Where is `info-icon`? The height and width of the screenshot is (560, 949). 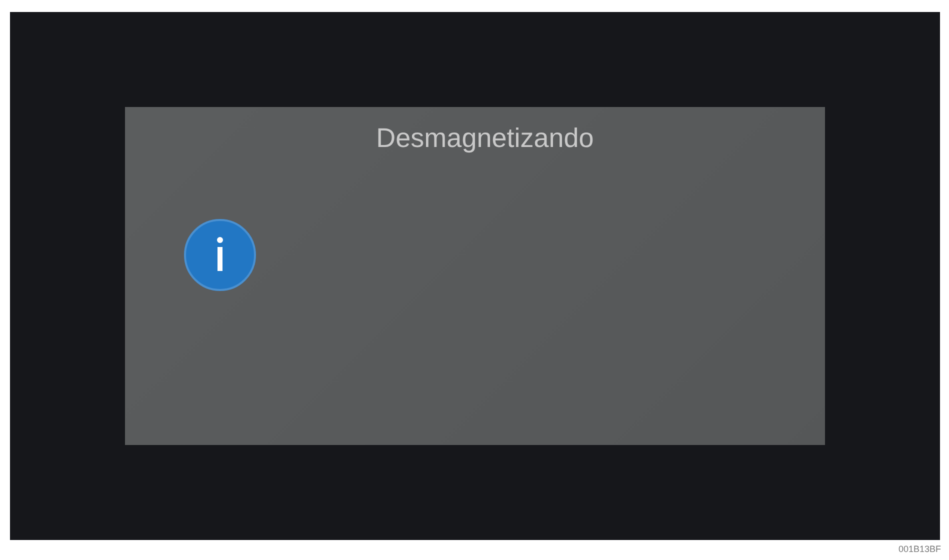 info-icon is located at coordinates (220, 255).